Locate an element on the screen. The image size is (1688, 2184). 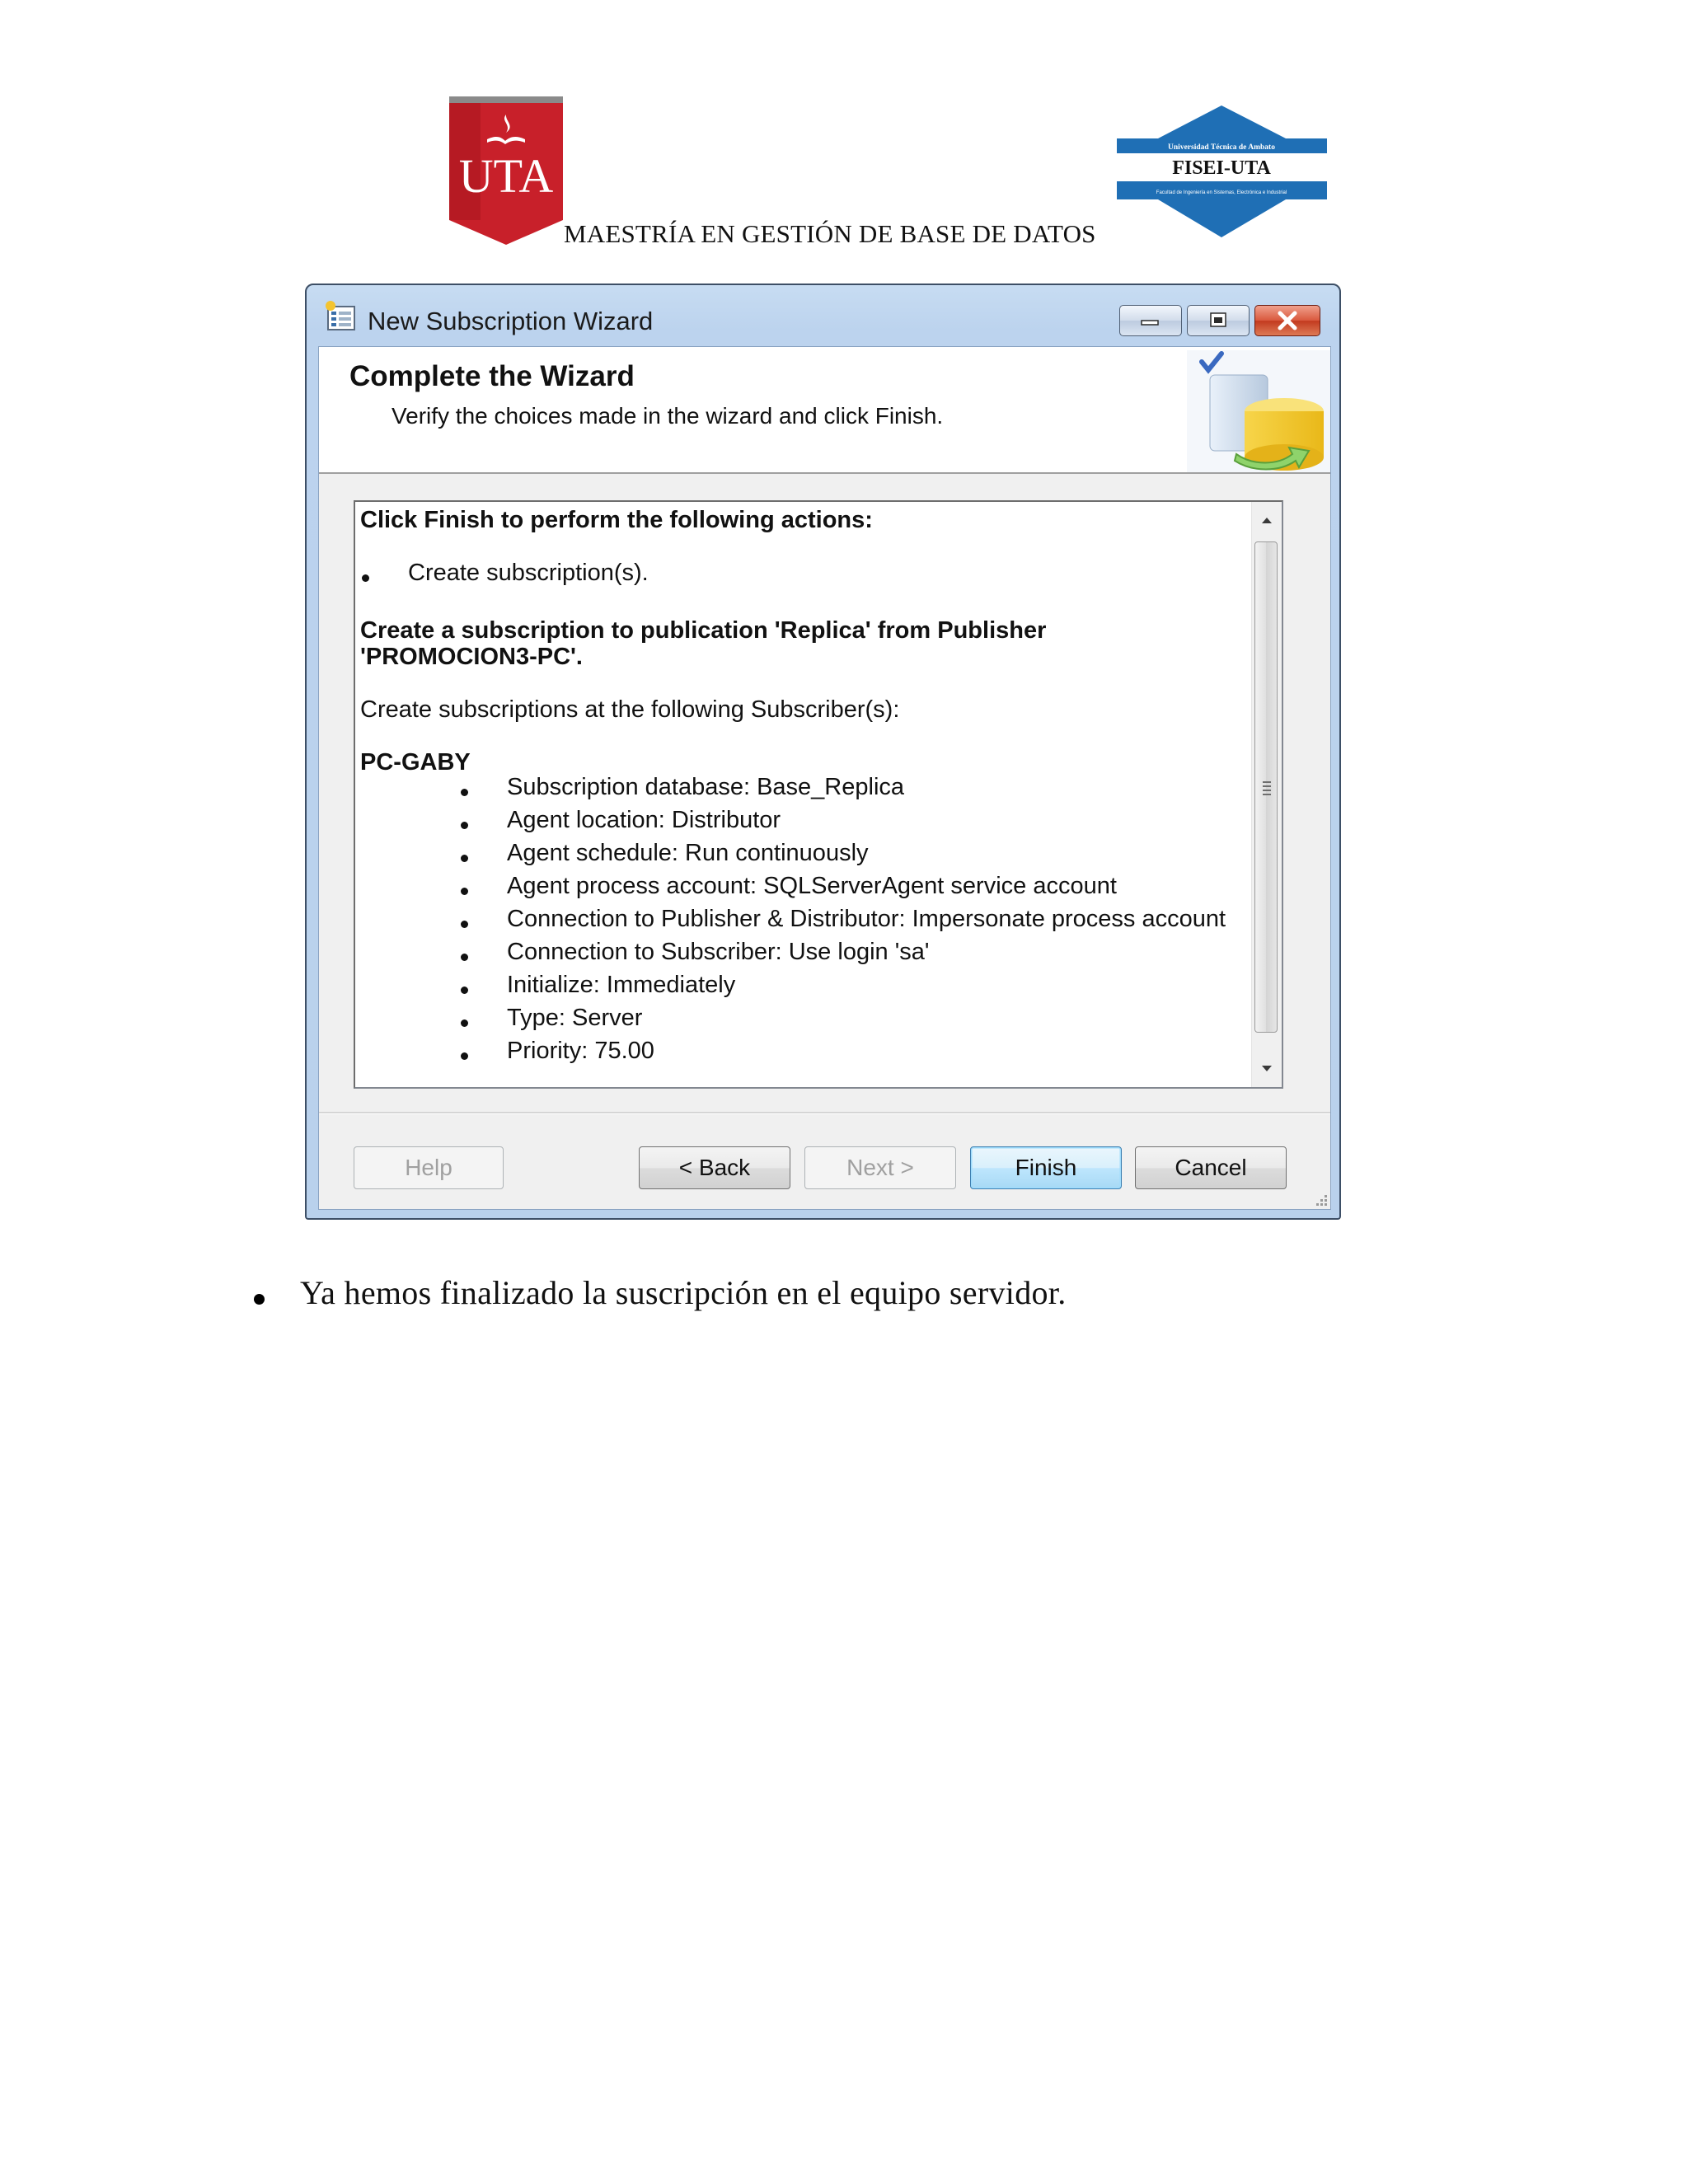
minimize-icon is located at coordinates (1150, 323).